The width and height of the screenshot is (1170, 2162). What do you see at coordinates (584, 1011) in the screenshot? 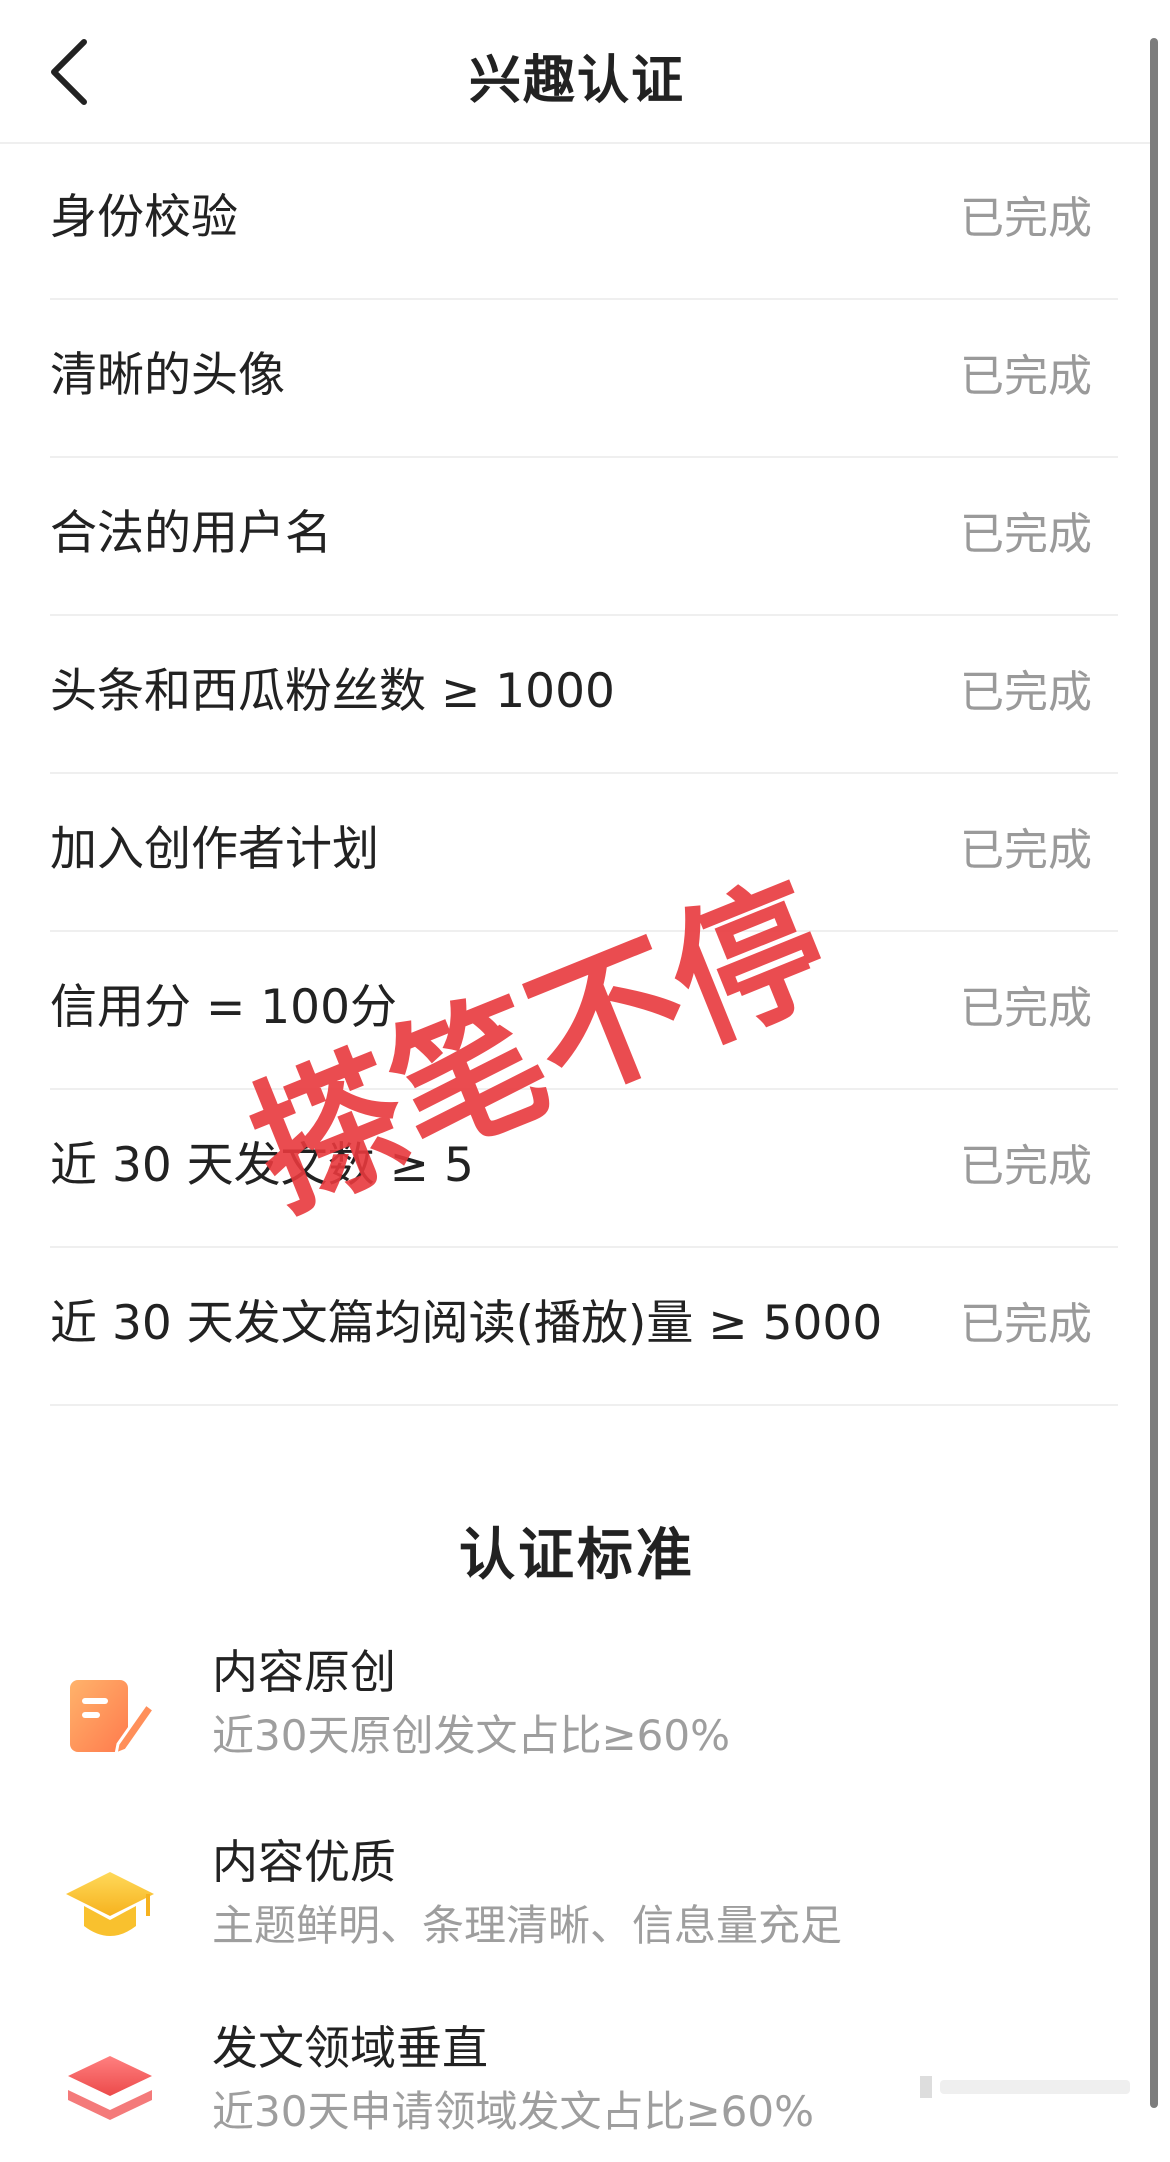
I see `requirement-row: 信用分 = 100分 已完成` at bounding box center [584, 1011].